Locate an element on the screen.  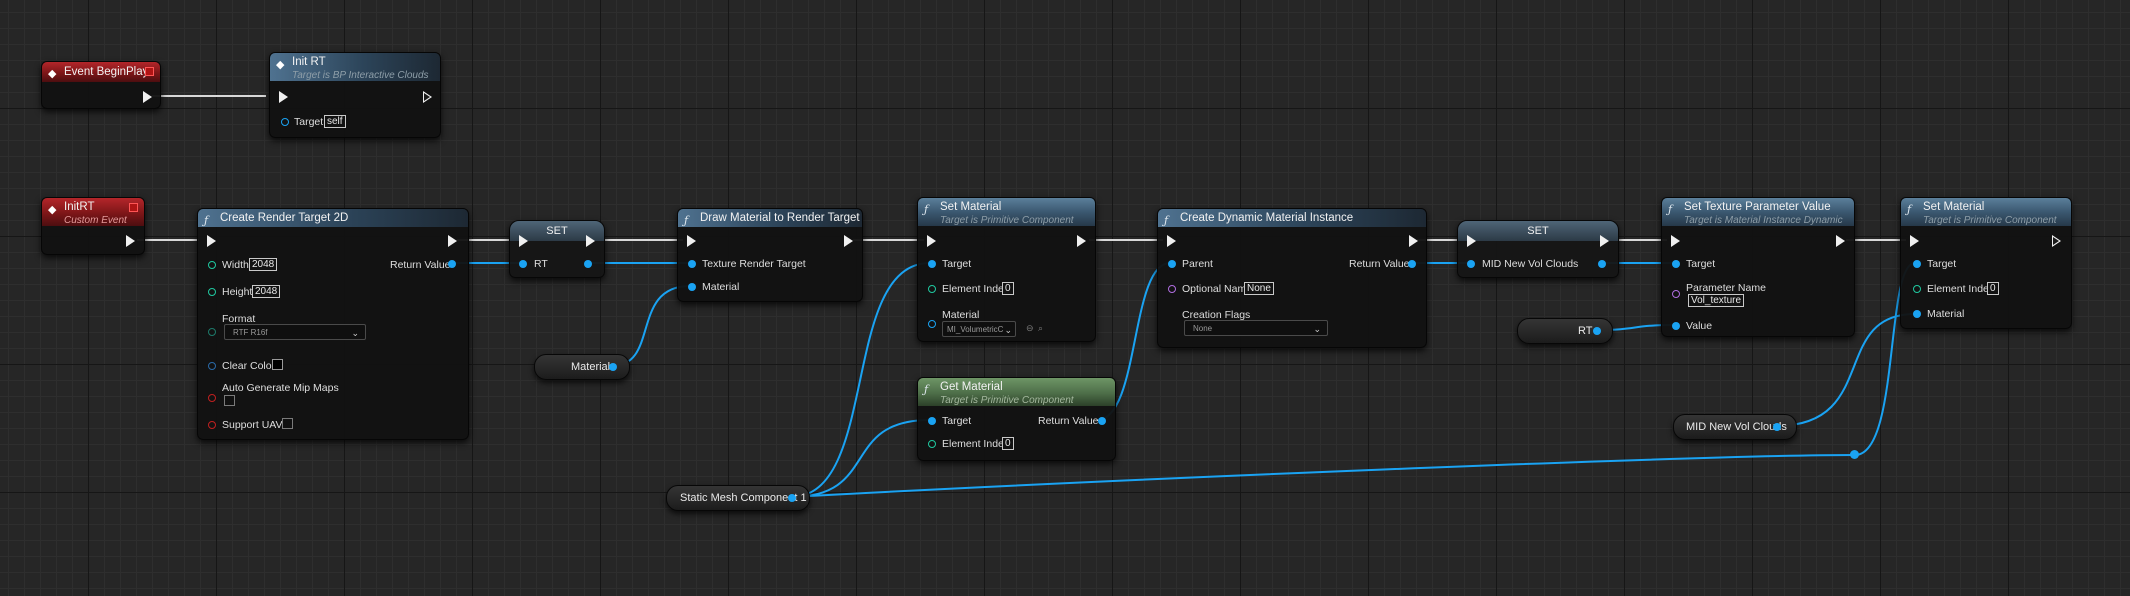
return-value-label: Return Value is located at coordinates (420, 265).